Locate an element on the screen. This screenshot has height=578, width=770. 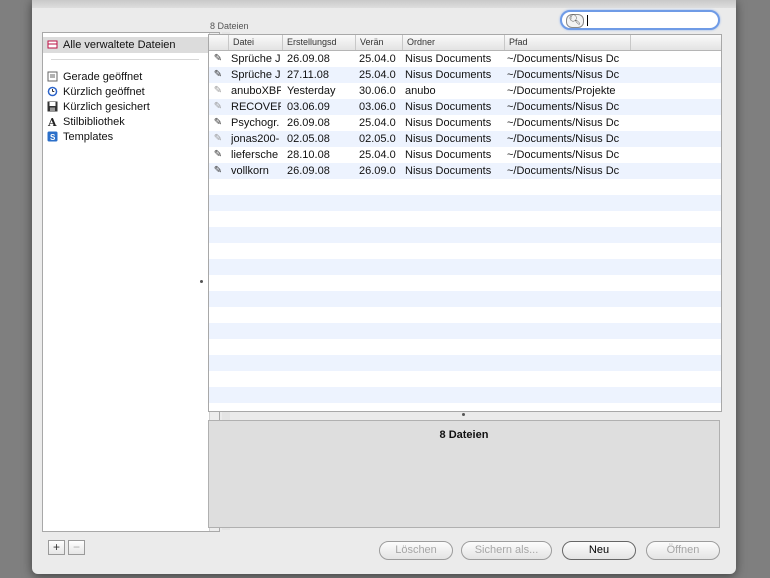
file-count-label: 8 Dateien is located at coordinates (229, 26).